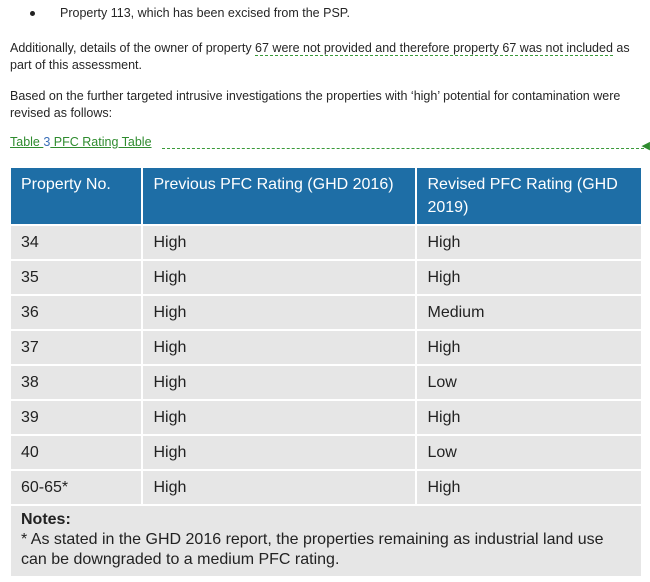 The width and height of the screenshot is (650, 582). I want to click on cell-property: 38, so click(77, 382).